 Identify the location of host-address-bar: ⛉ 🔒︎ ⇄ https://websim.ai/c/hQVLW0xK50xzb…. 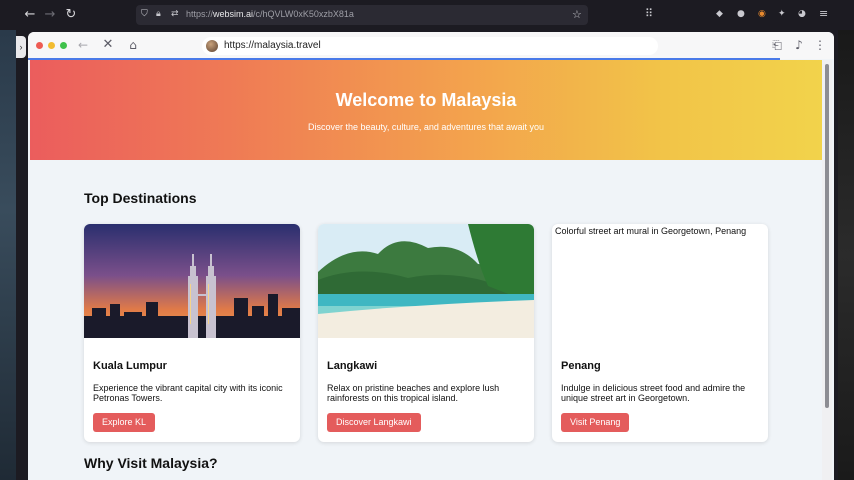
(362, 15).